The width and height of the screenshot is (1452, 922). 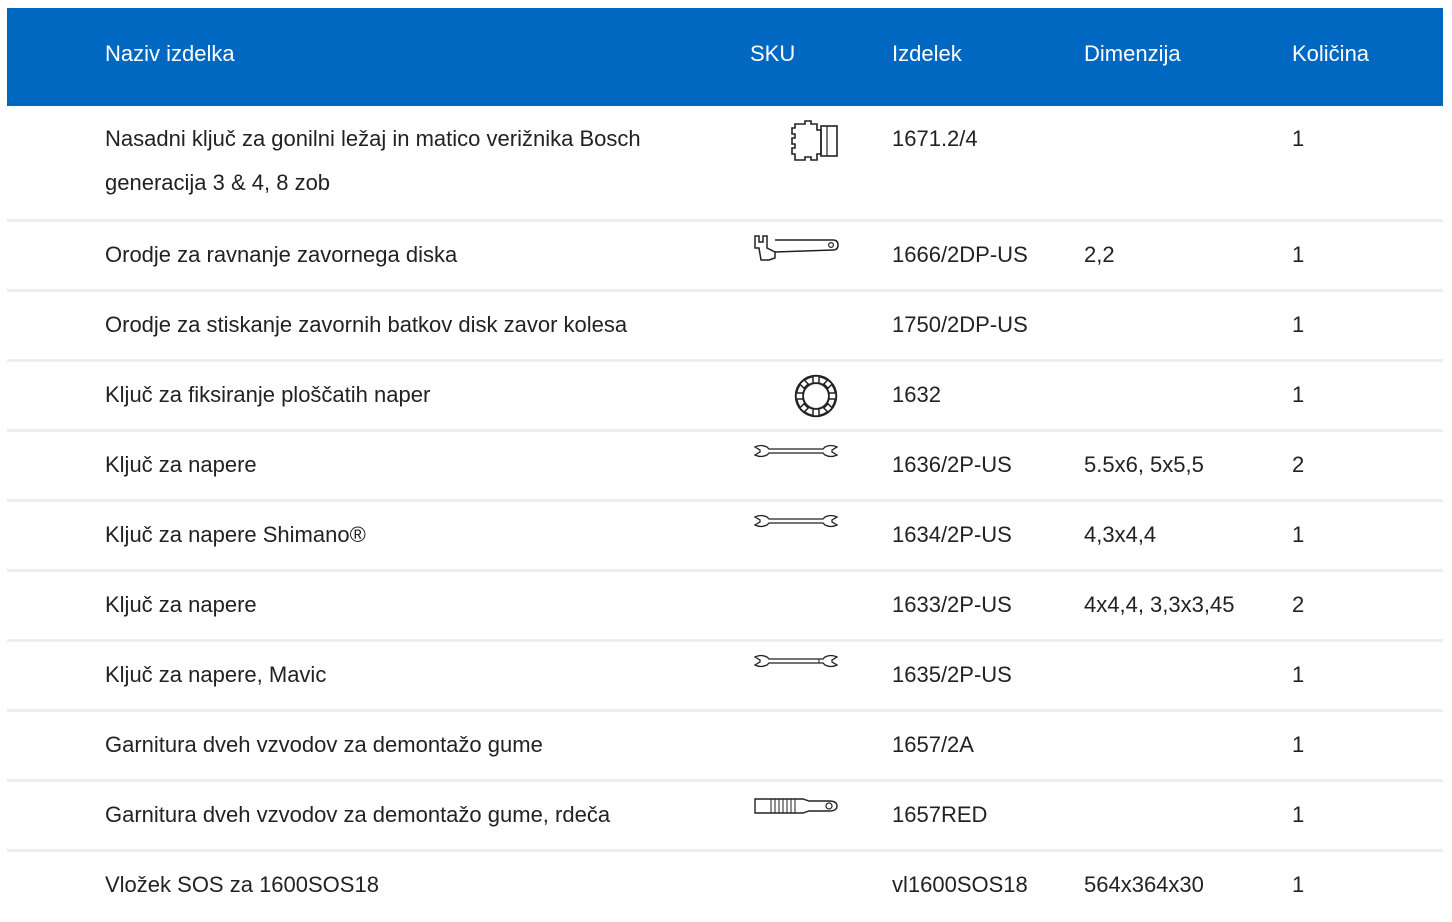 I want to click on product-name: Vložek SOS za 1600SOS18, so click(x=242, y=884).